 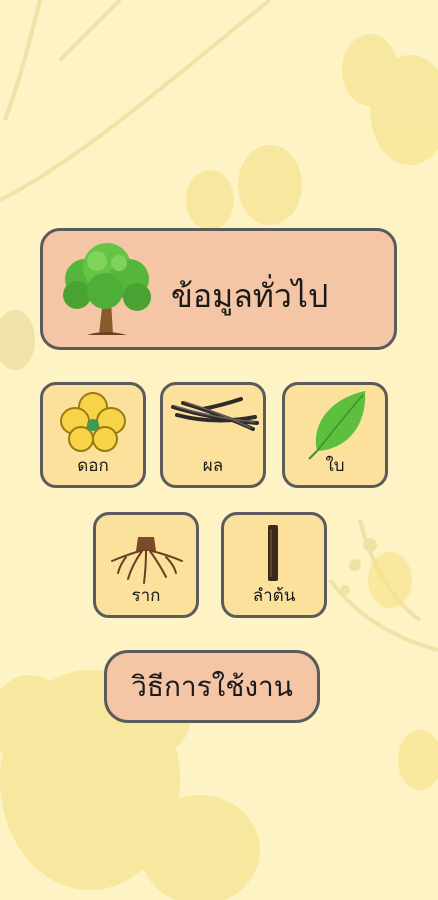 I want to click on general-info-button: ข้อมูลทั่วไป, so click(x=218, y=289).